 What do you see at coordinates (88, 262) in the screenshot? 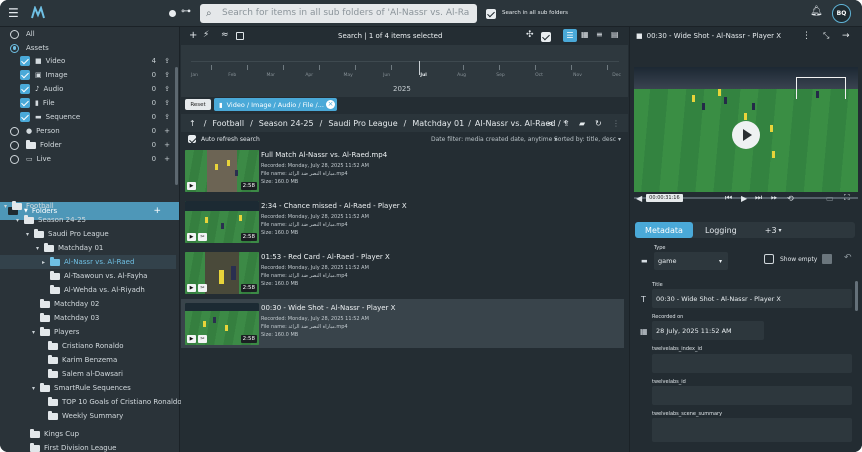
I see `tree-item-selected: ▸ Al-Nassr vs. Al-Raed` at bounding box center [88, 262].